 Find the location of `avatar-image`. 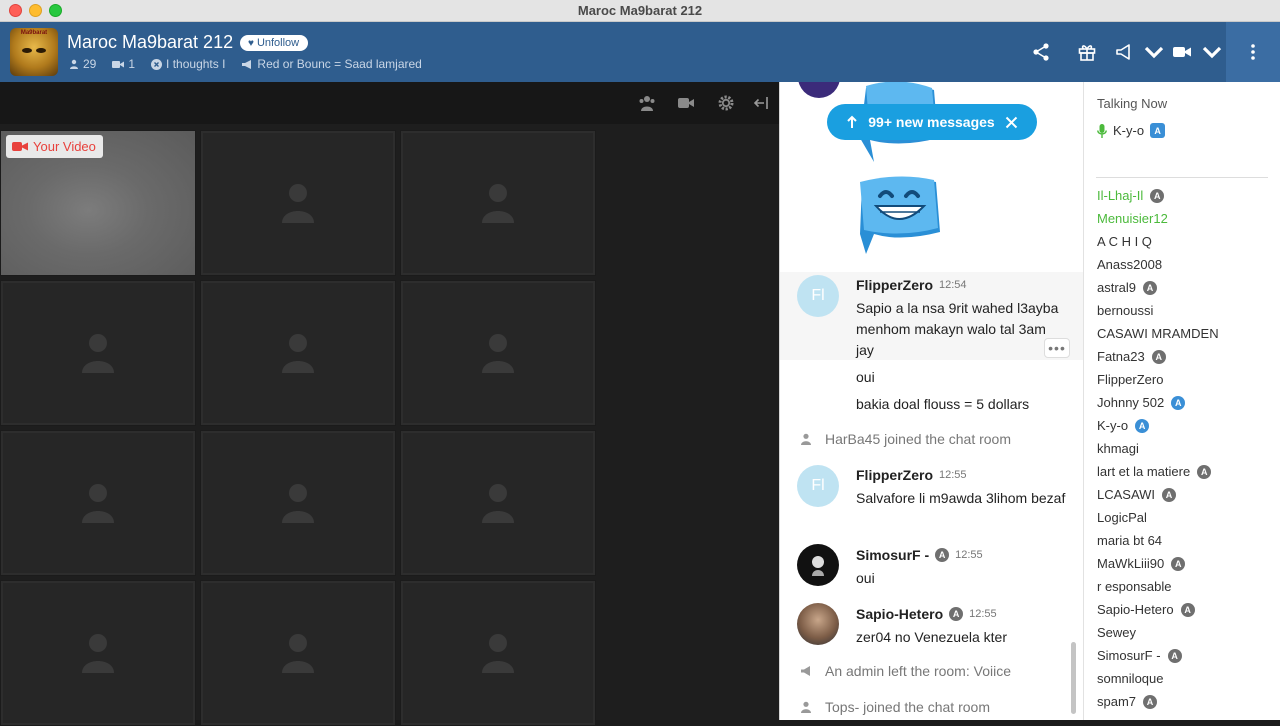

avatar-image is located at coordinates (818, 566).